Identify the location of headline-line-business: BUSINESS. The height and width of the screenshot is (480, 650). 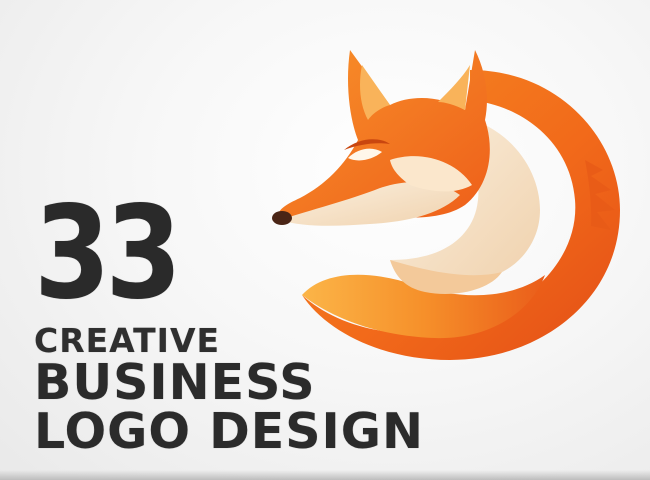
(175, 382).